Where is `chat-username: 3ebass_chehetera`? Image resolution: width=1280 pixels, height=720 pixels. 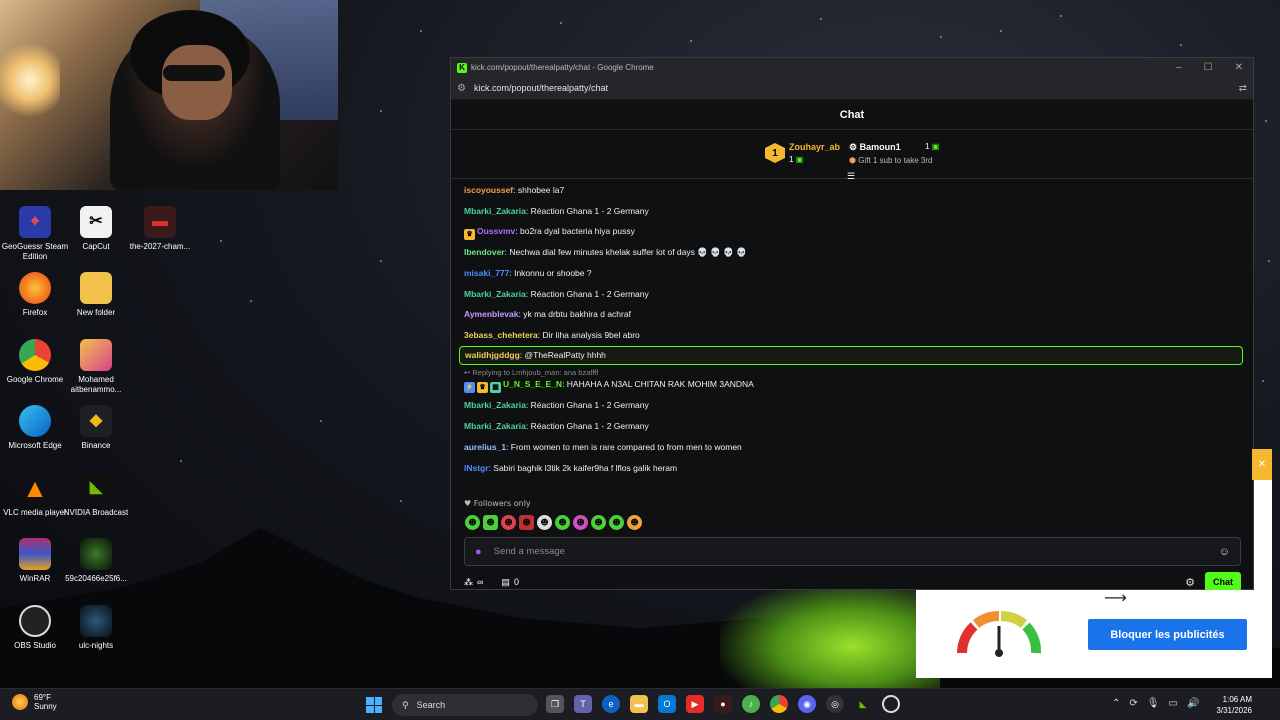
chat-username: 3ebass_chehetera is located at coordinates (501, 335).